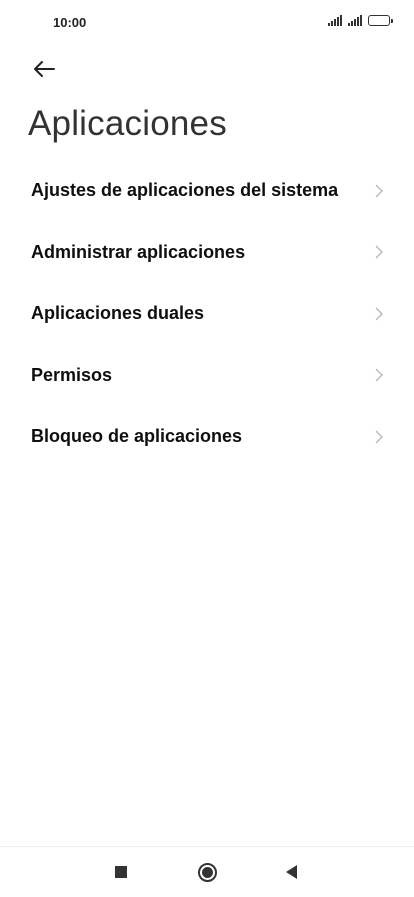 The image size is (414, 897). I want to click on circle-icon, so click(207, 872).